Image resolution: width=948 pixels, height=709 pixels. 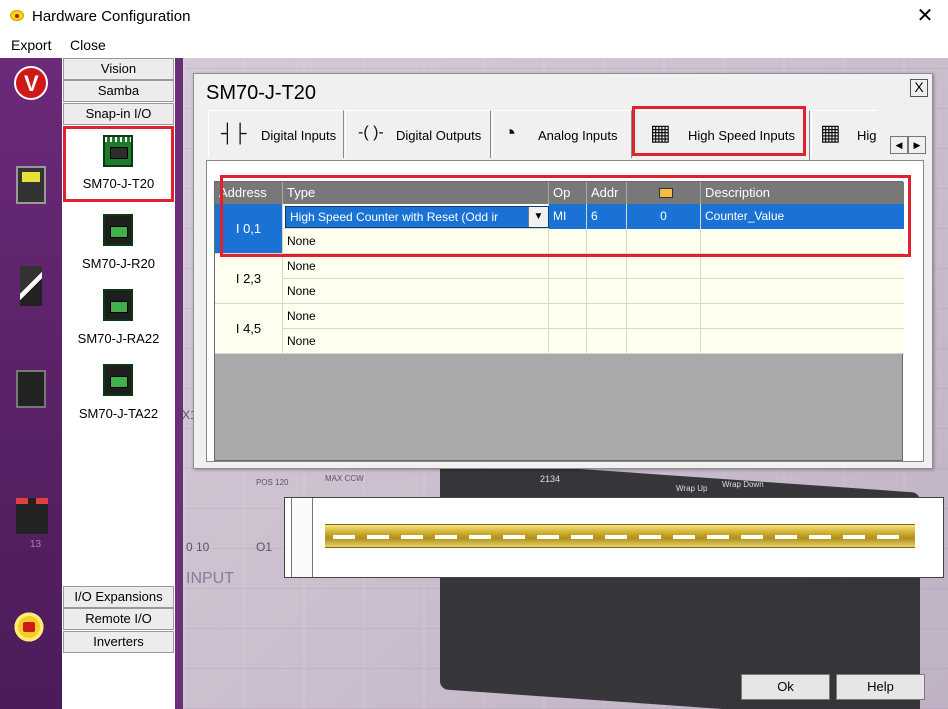 I want to click on bg-label-2134: 2134, so click(x=550, y=479).